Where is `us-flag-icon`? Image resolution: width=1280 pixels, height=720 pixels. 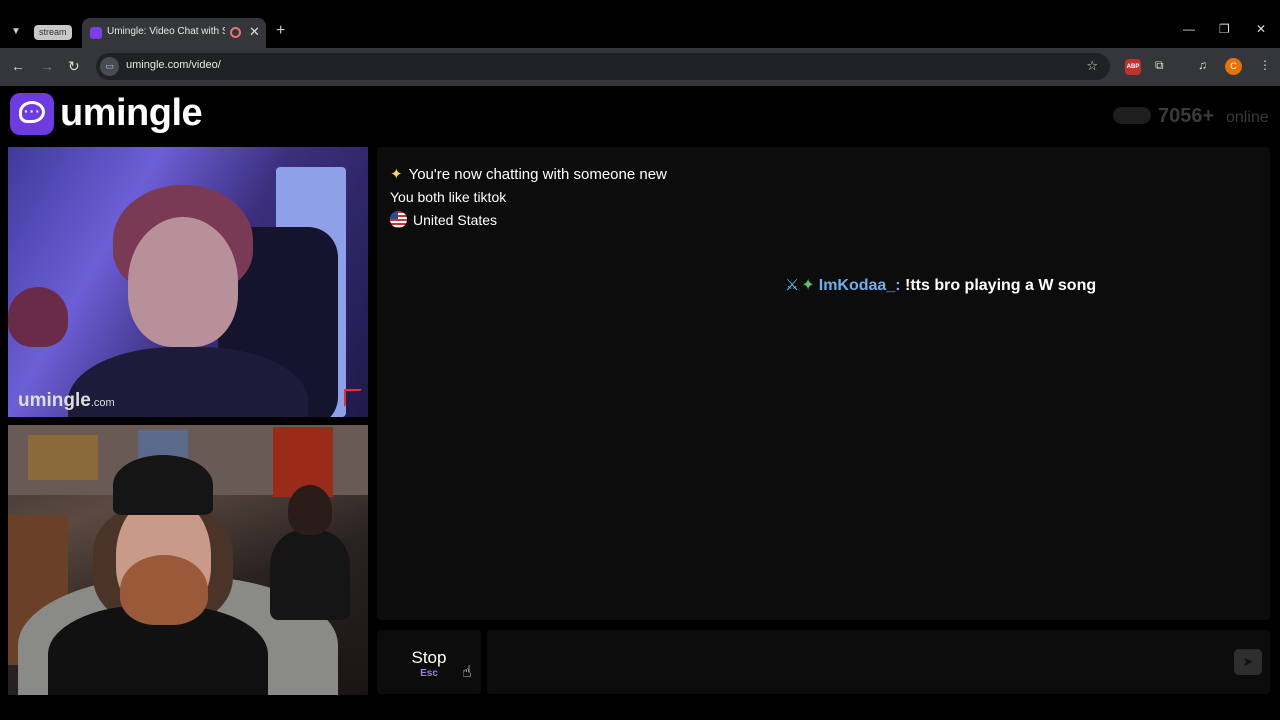 us-flag-icon is located at coordinates (398, 219).